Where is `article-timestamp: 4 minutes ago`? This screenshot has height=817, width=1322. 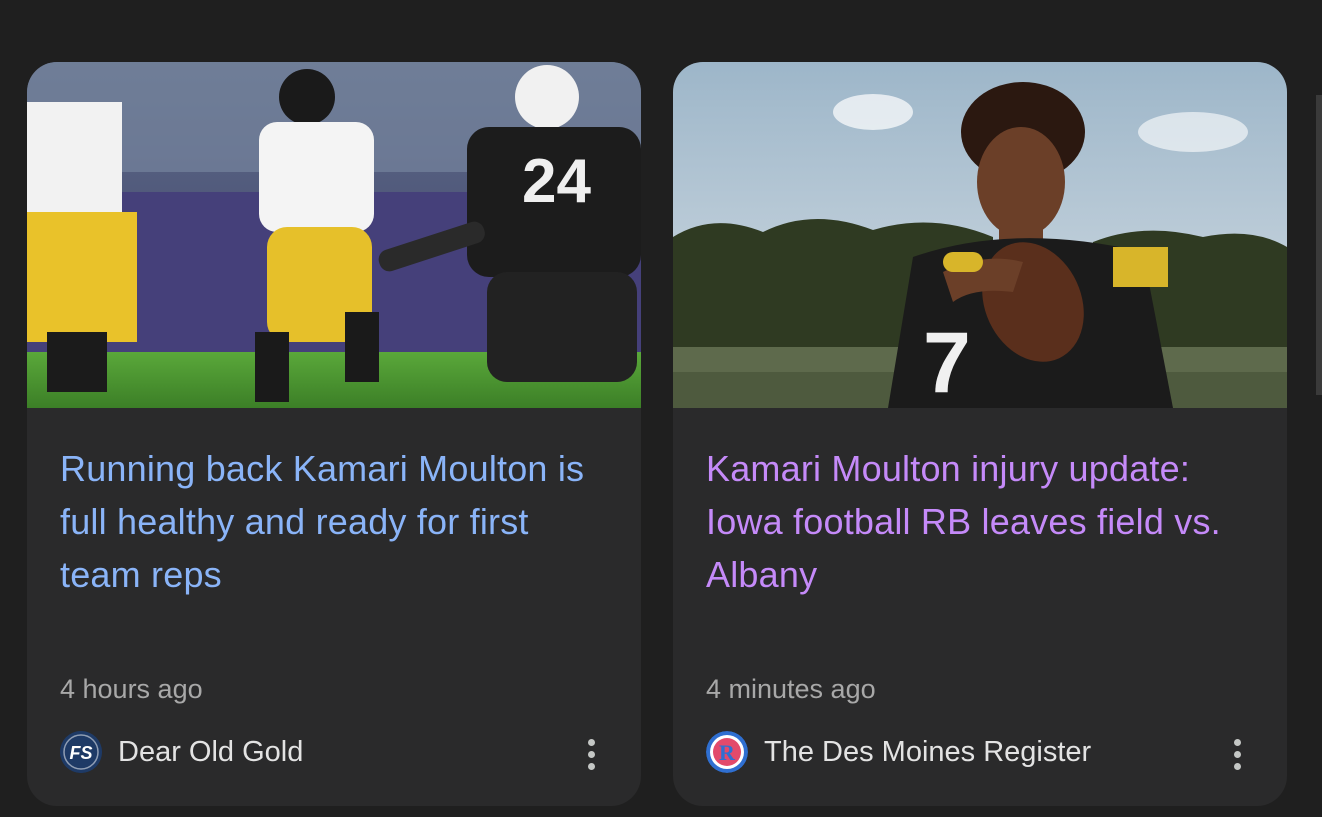 article-timestamp: 4 minutes ago is located at coordinates (791, 689).